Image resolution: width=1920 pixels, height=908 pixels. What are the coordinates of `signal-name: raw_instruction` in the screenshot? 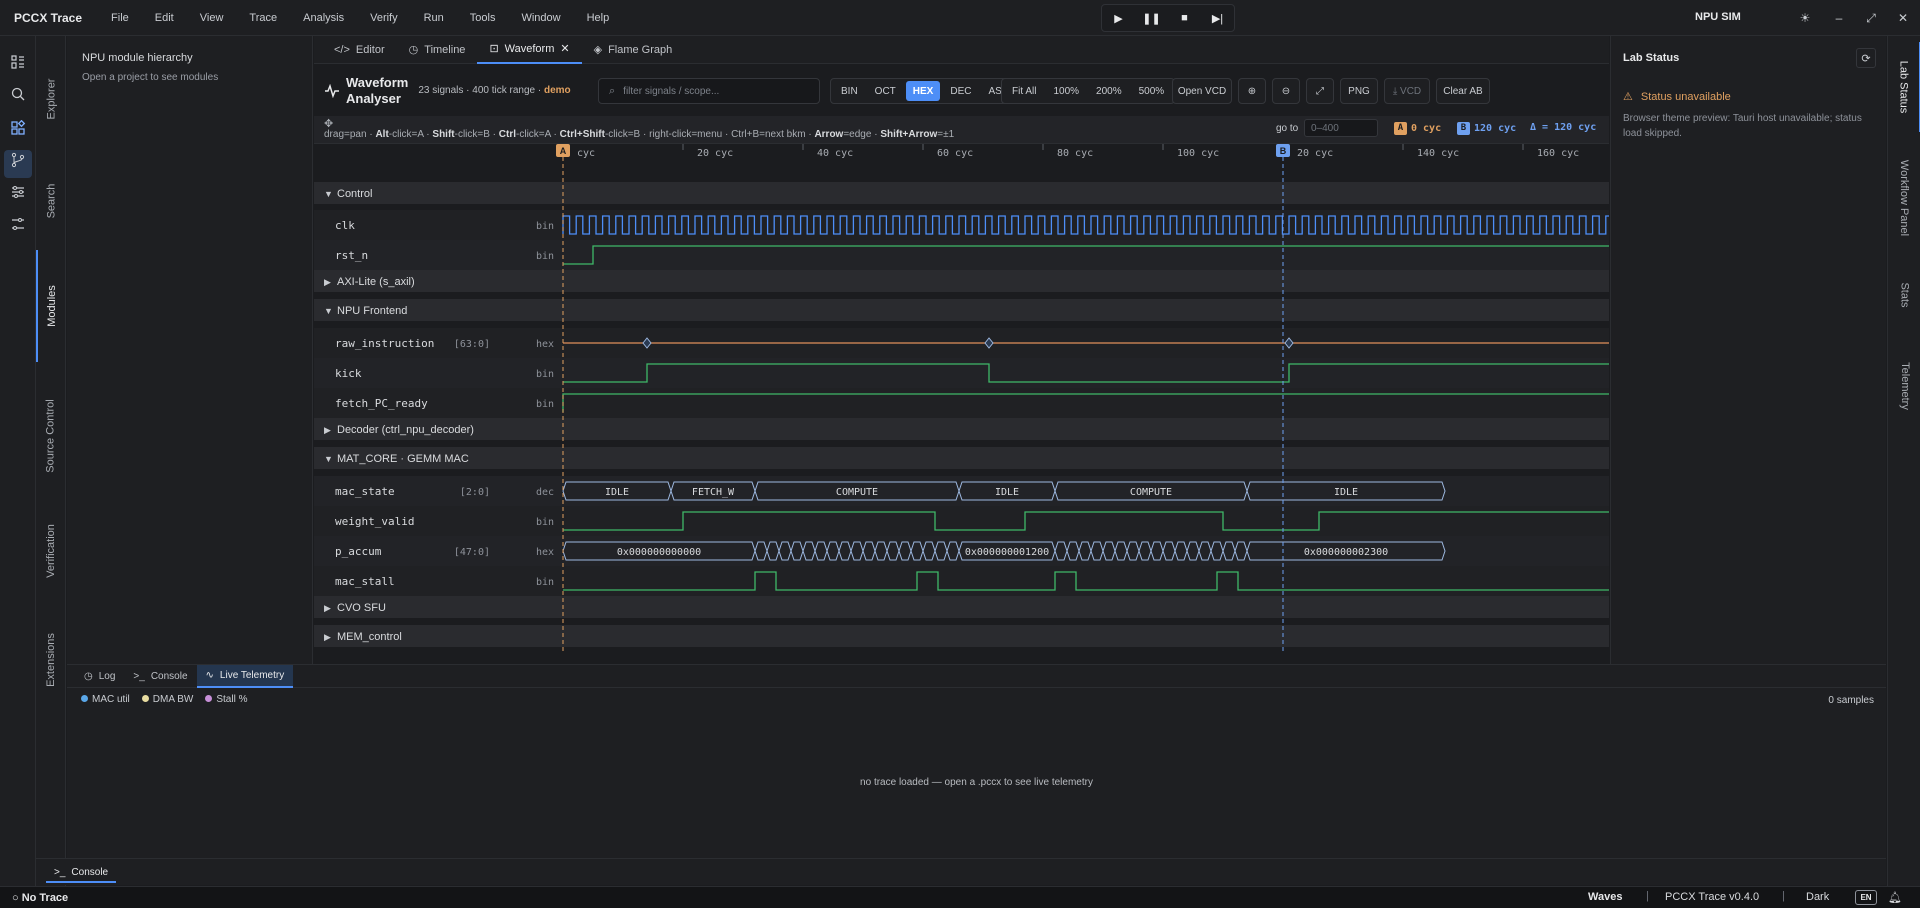 It's located at (384, 343).